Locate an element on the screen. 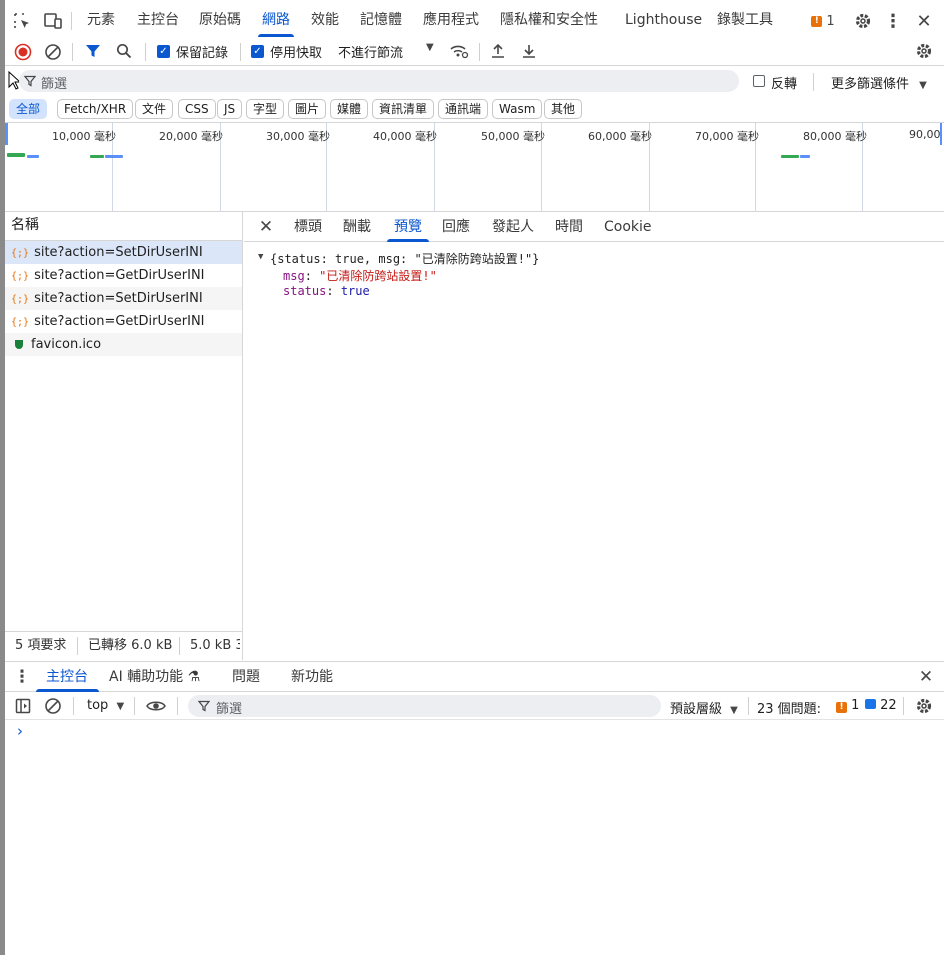 The image size is (944, 955). drawer-tab-ai-assistance: AI 輔助功能 ⚗ is located at coordinates (154, 677).